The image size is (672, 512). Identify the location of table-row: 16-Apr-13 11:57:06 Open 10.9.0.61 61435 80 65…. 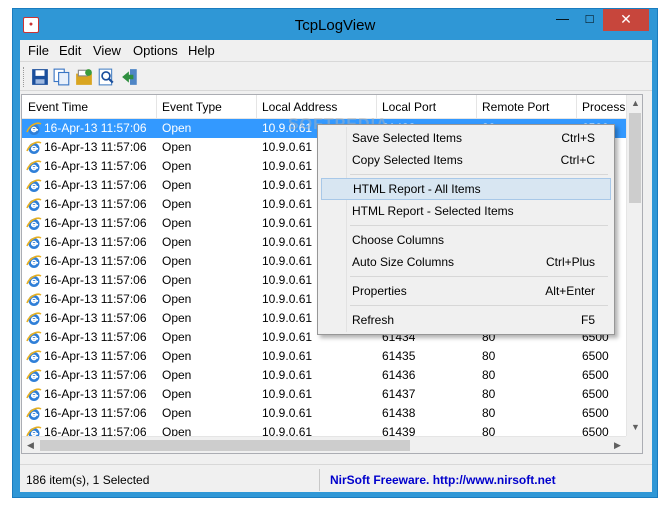
(324, 356).